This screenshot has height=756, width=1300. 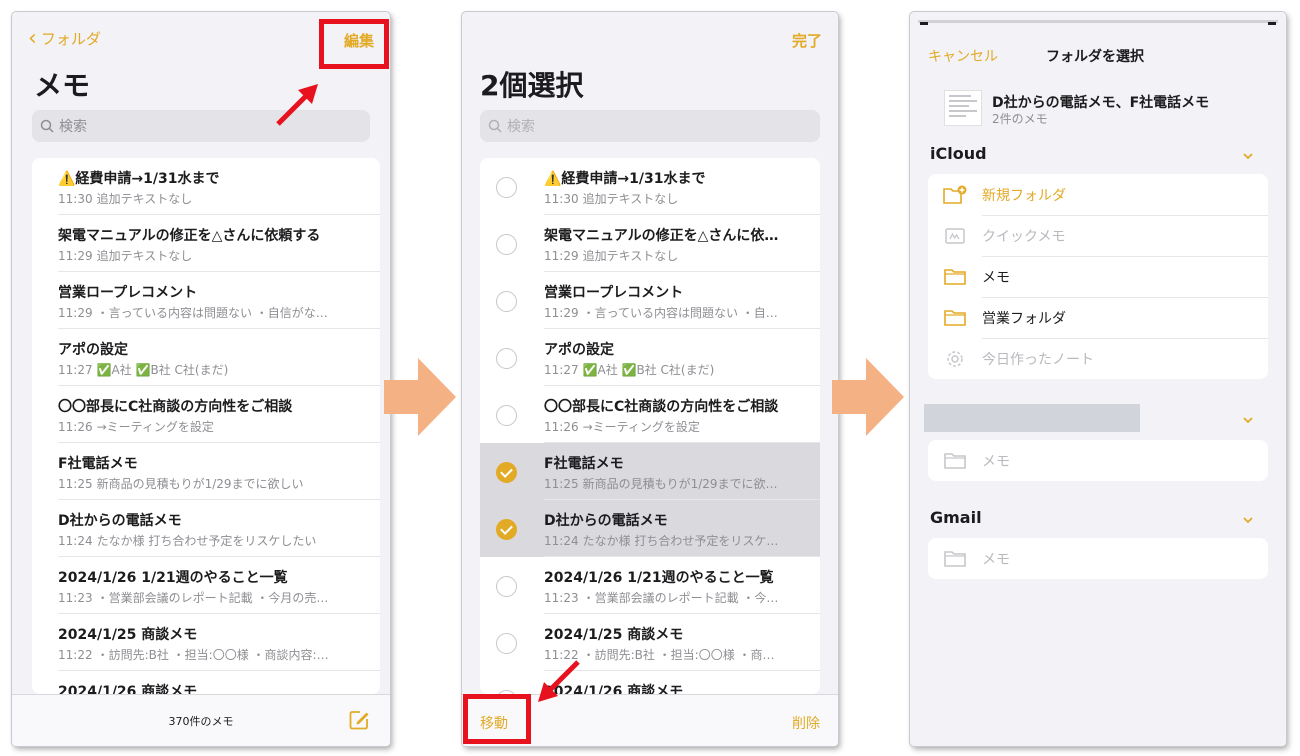 I want to click on note-subline: 11:27 ✅A社 ✅B社 C社(まだ), so click(x=219, y=369).